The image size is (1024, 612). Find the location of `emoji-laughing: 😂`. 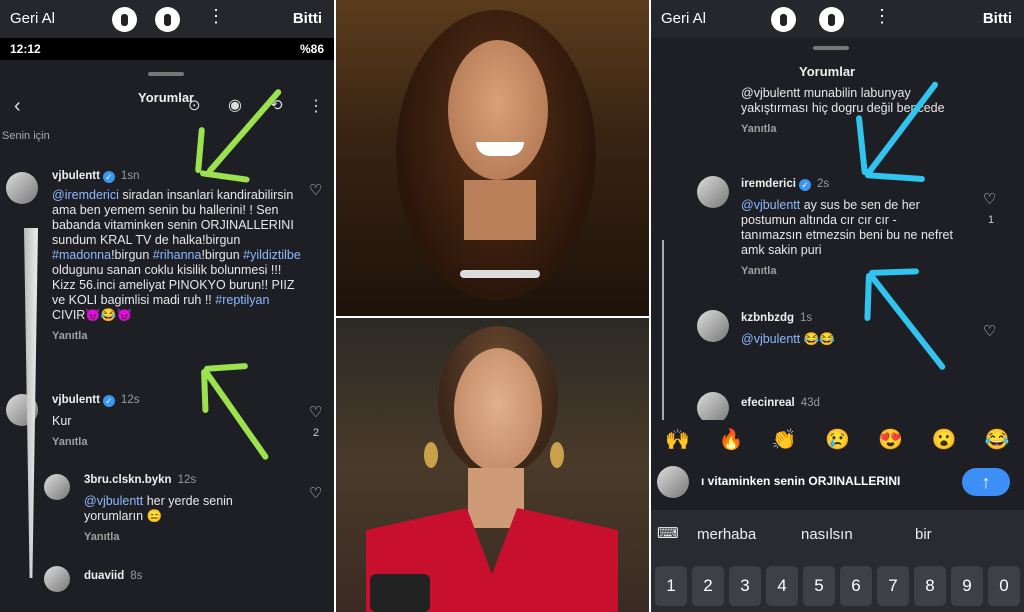

emoji-laughing: 😂 is located at coordinates (997, 439).